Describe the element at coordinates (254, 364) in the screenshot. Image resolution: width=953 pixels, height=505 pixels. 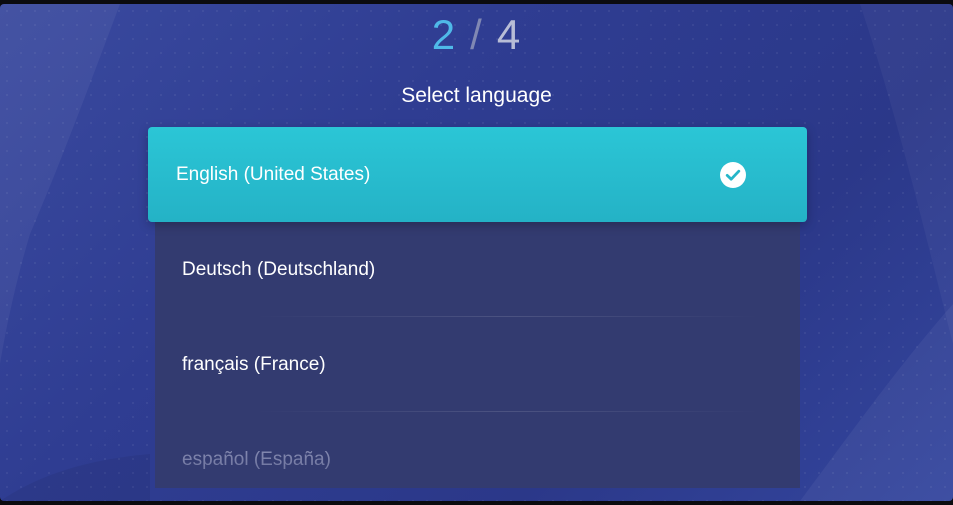
I see `language-option-label: français (France)` at that location.